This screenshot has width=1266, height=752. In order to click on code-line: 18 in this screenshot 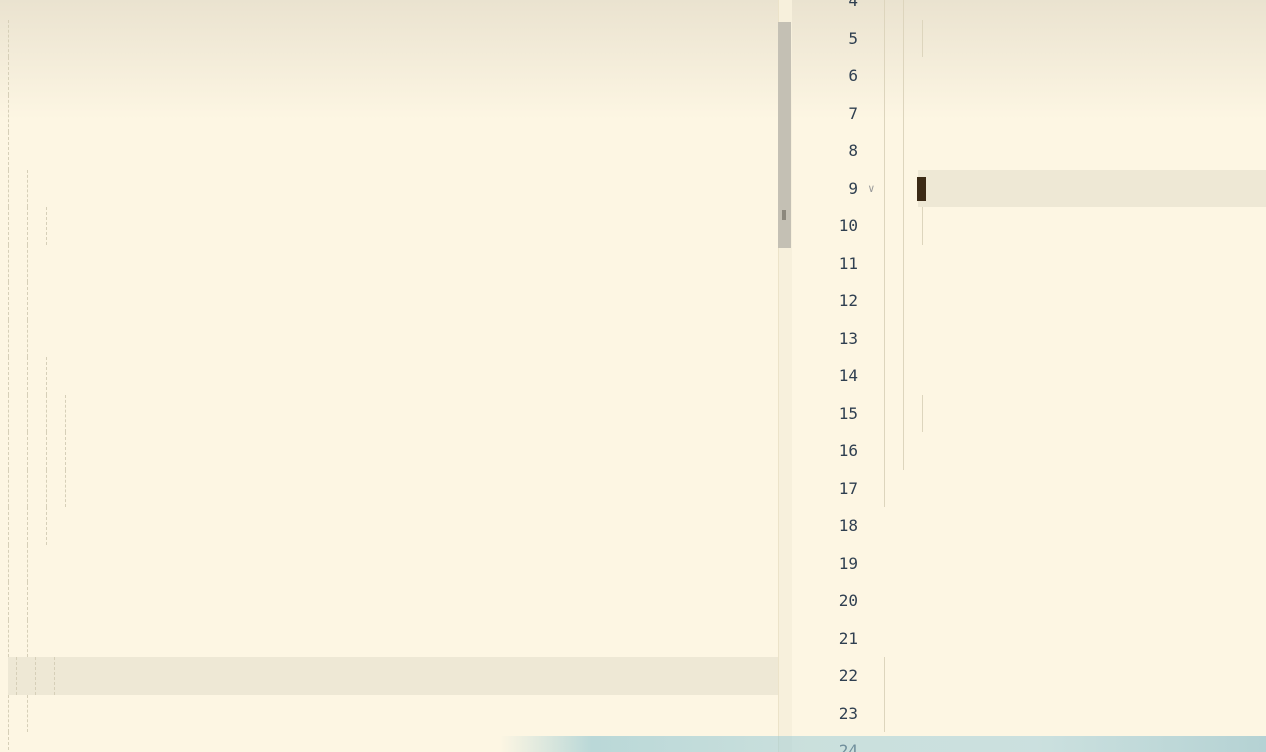, I will do `click(1029, 526)`.